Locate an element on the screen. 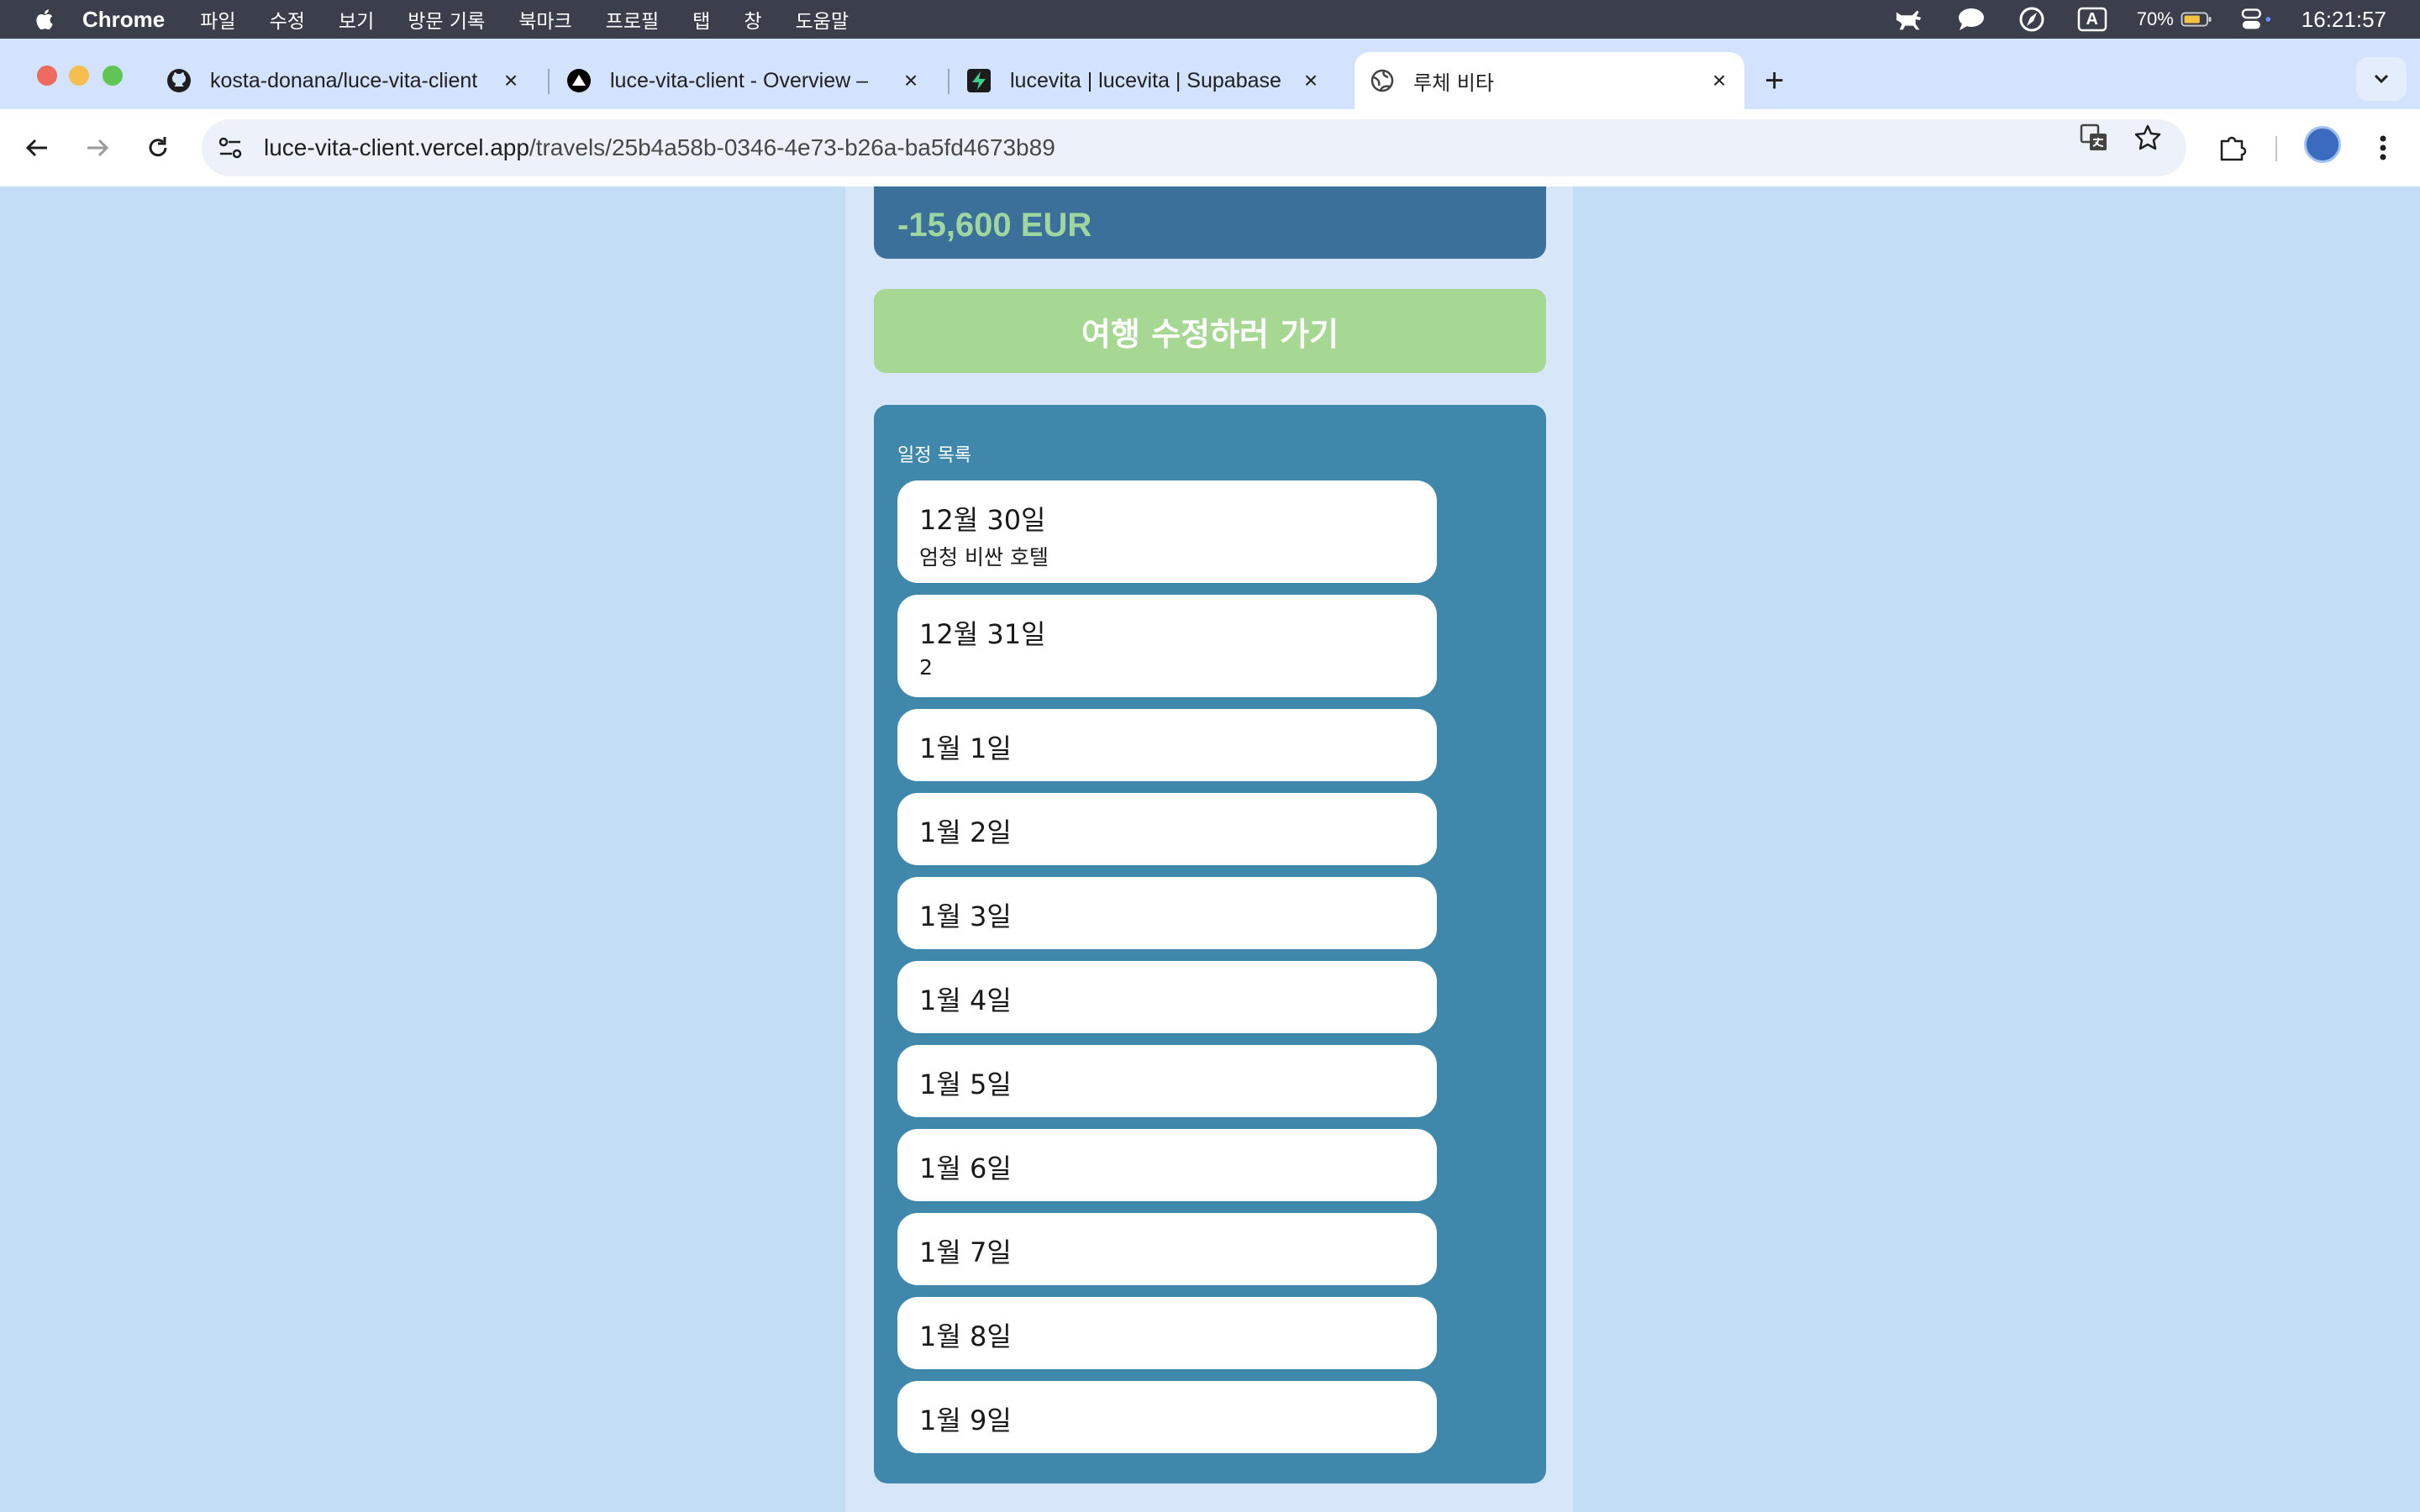 This screenshot has height=1512, width=2420. input-source-label: A is located at coordinates (2092, 19).